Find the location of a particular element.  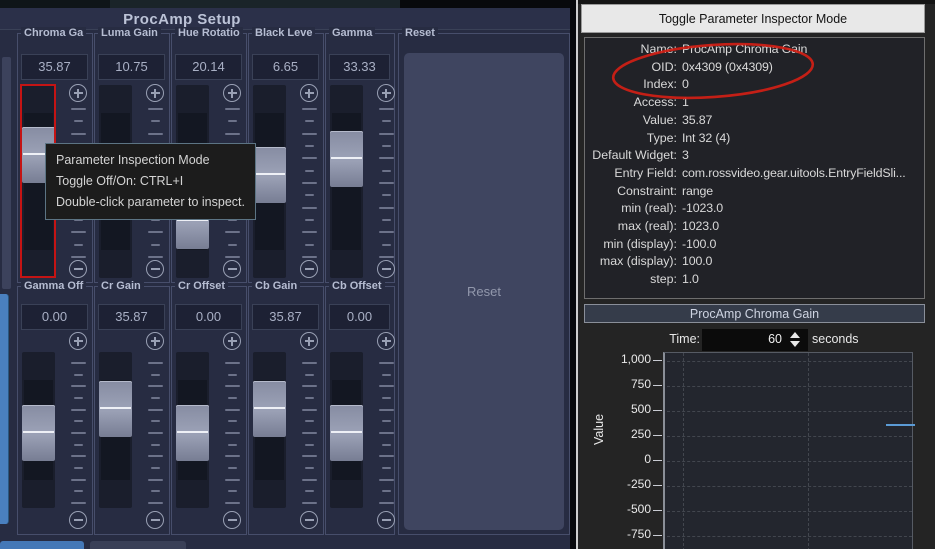

param-label: min (real): is located at coordinates (649, 208).